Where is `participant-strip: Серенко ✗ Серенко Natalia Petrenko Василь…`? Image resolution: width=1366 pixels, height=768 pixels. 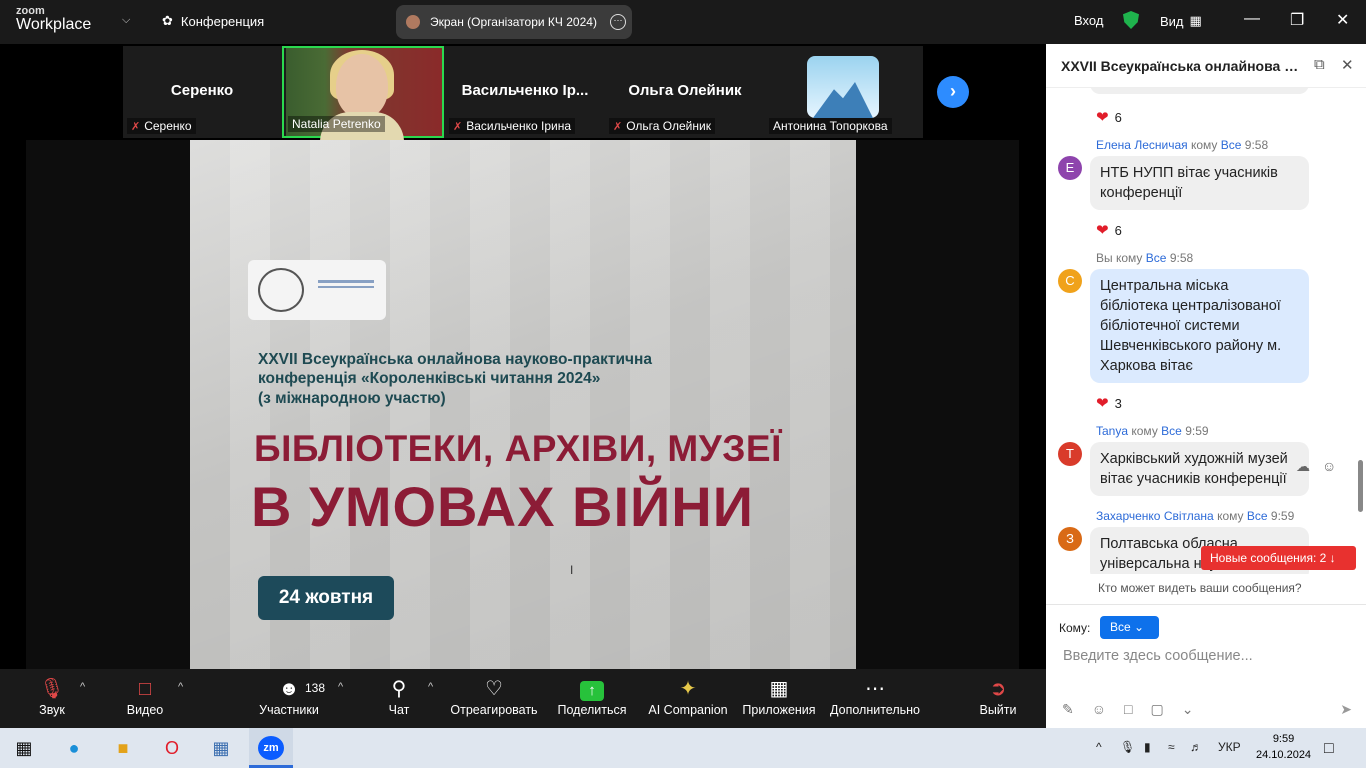
participant-strip: Серенко ✗ Серенко Natalia Petrenko Василь… is located at coordinates (523, 94).